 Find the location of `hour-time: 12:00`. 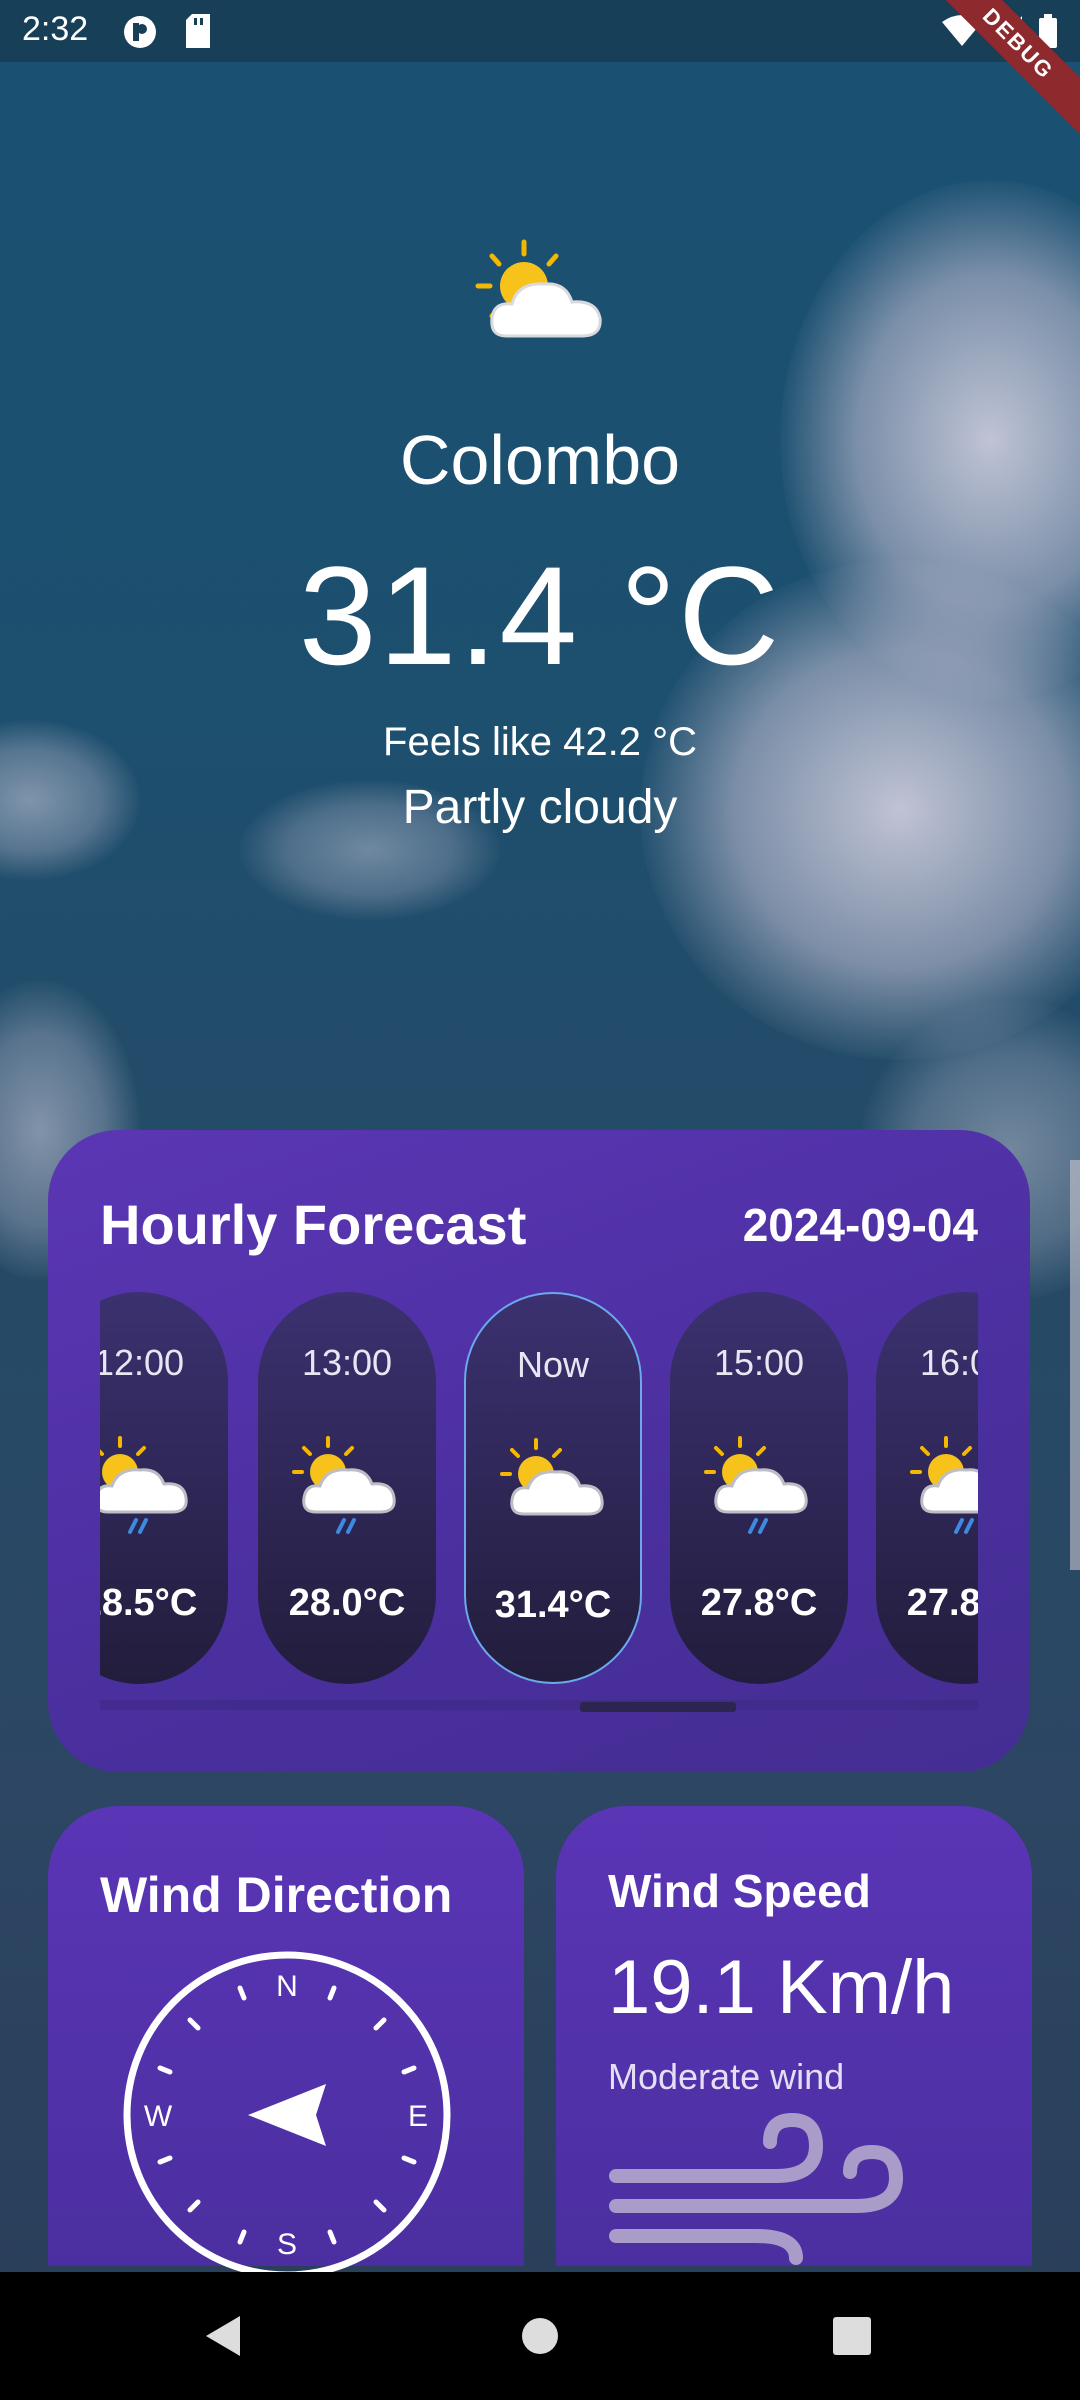

hour-time: 12:00 is located at coordinates (142, 1362).